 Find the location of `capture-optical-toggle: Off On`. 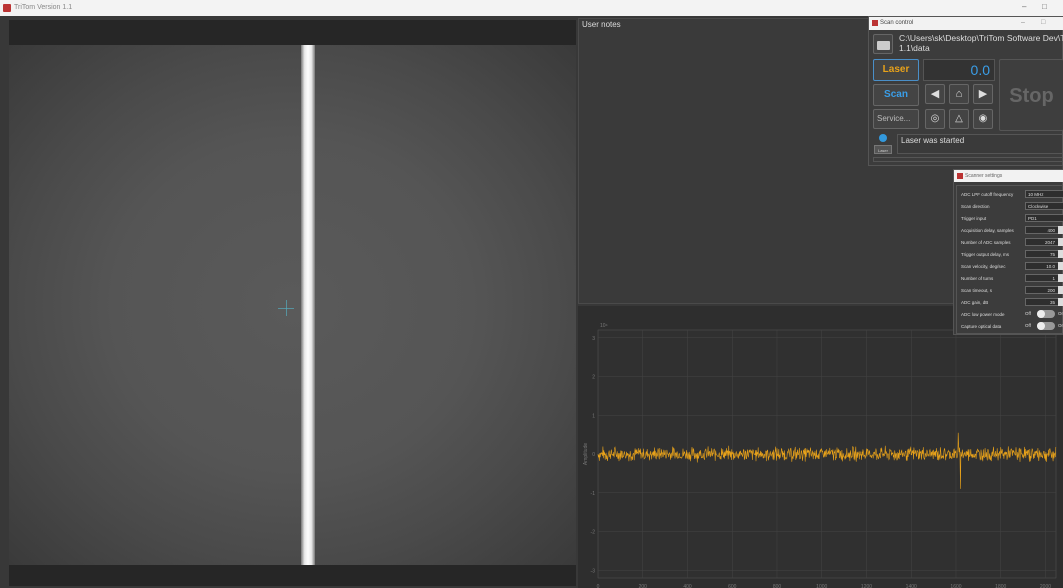

capture-optical-toggle: Off On is located at coordinates (1044, 326).